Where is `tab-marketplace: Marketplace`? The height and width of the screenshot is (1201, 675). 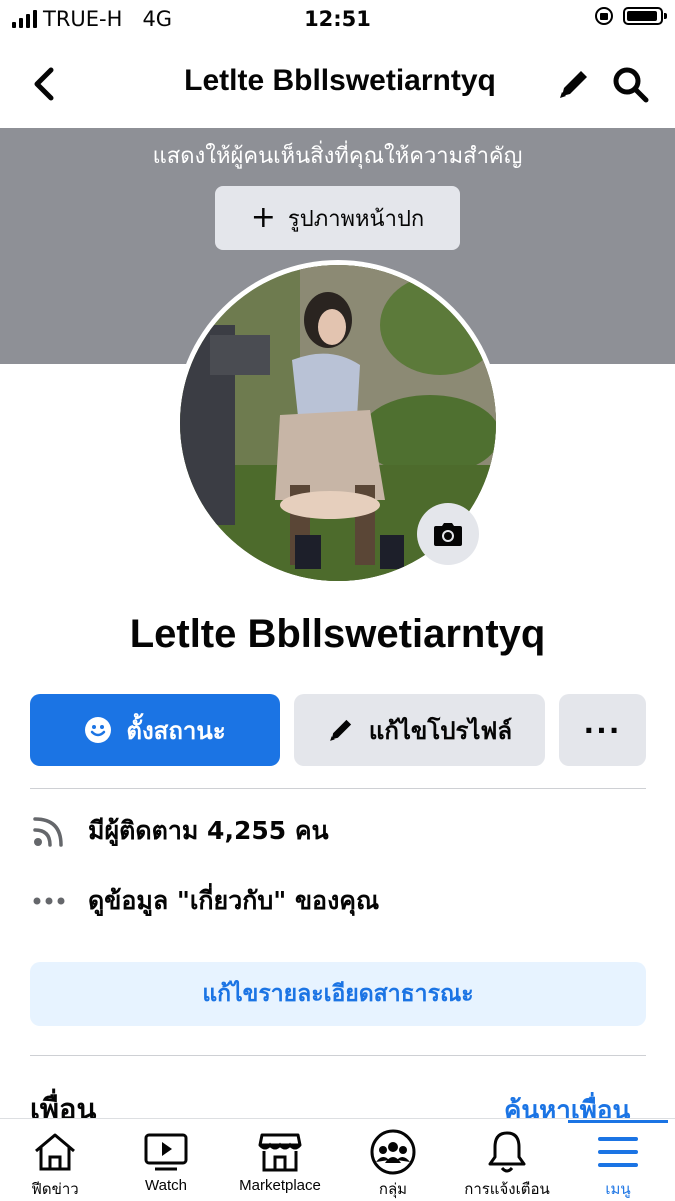
tab-marketplace: Marketplace is located at coordinates (280, 1164).